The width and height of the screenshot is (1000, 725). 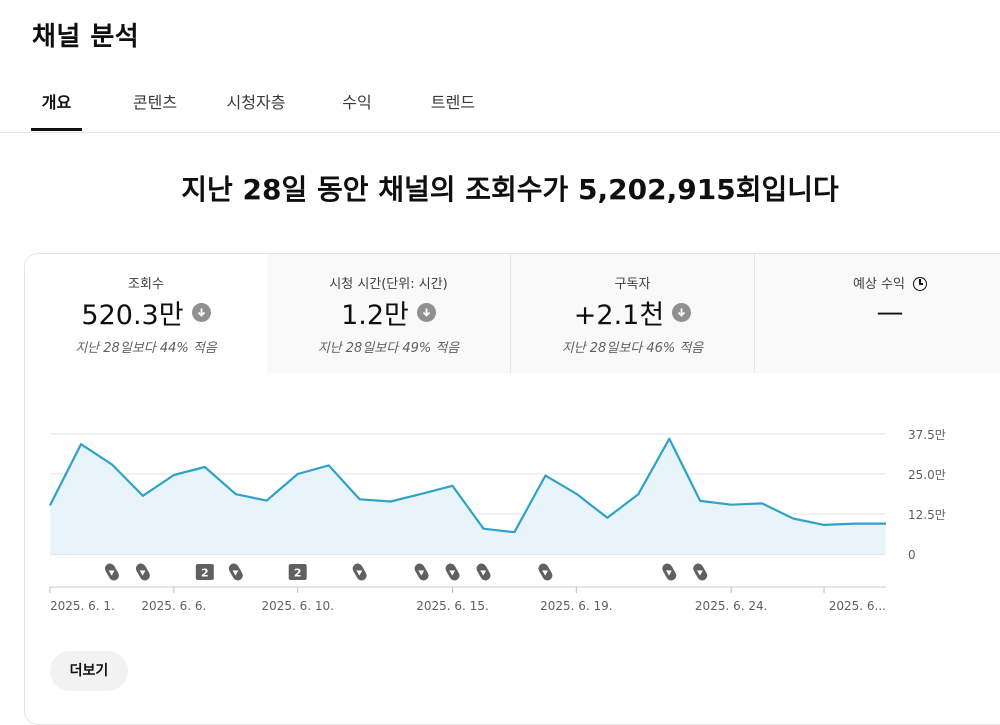 What do you see at coordinates (452, 606) in the screenshot?
I see `x-tick-label: 2025. 6. 15.` at bounding box center [452, 606].